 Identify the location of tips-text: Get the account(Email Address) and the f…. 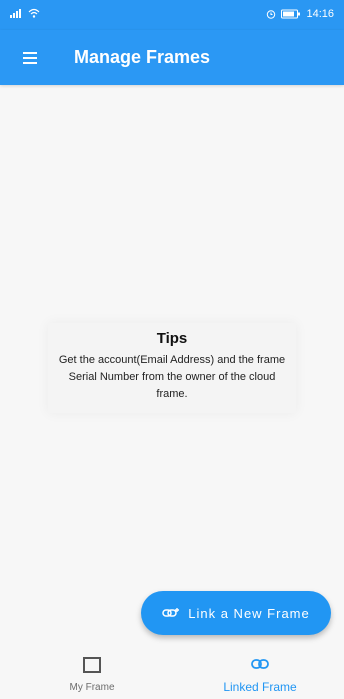
(172, 377).